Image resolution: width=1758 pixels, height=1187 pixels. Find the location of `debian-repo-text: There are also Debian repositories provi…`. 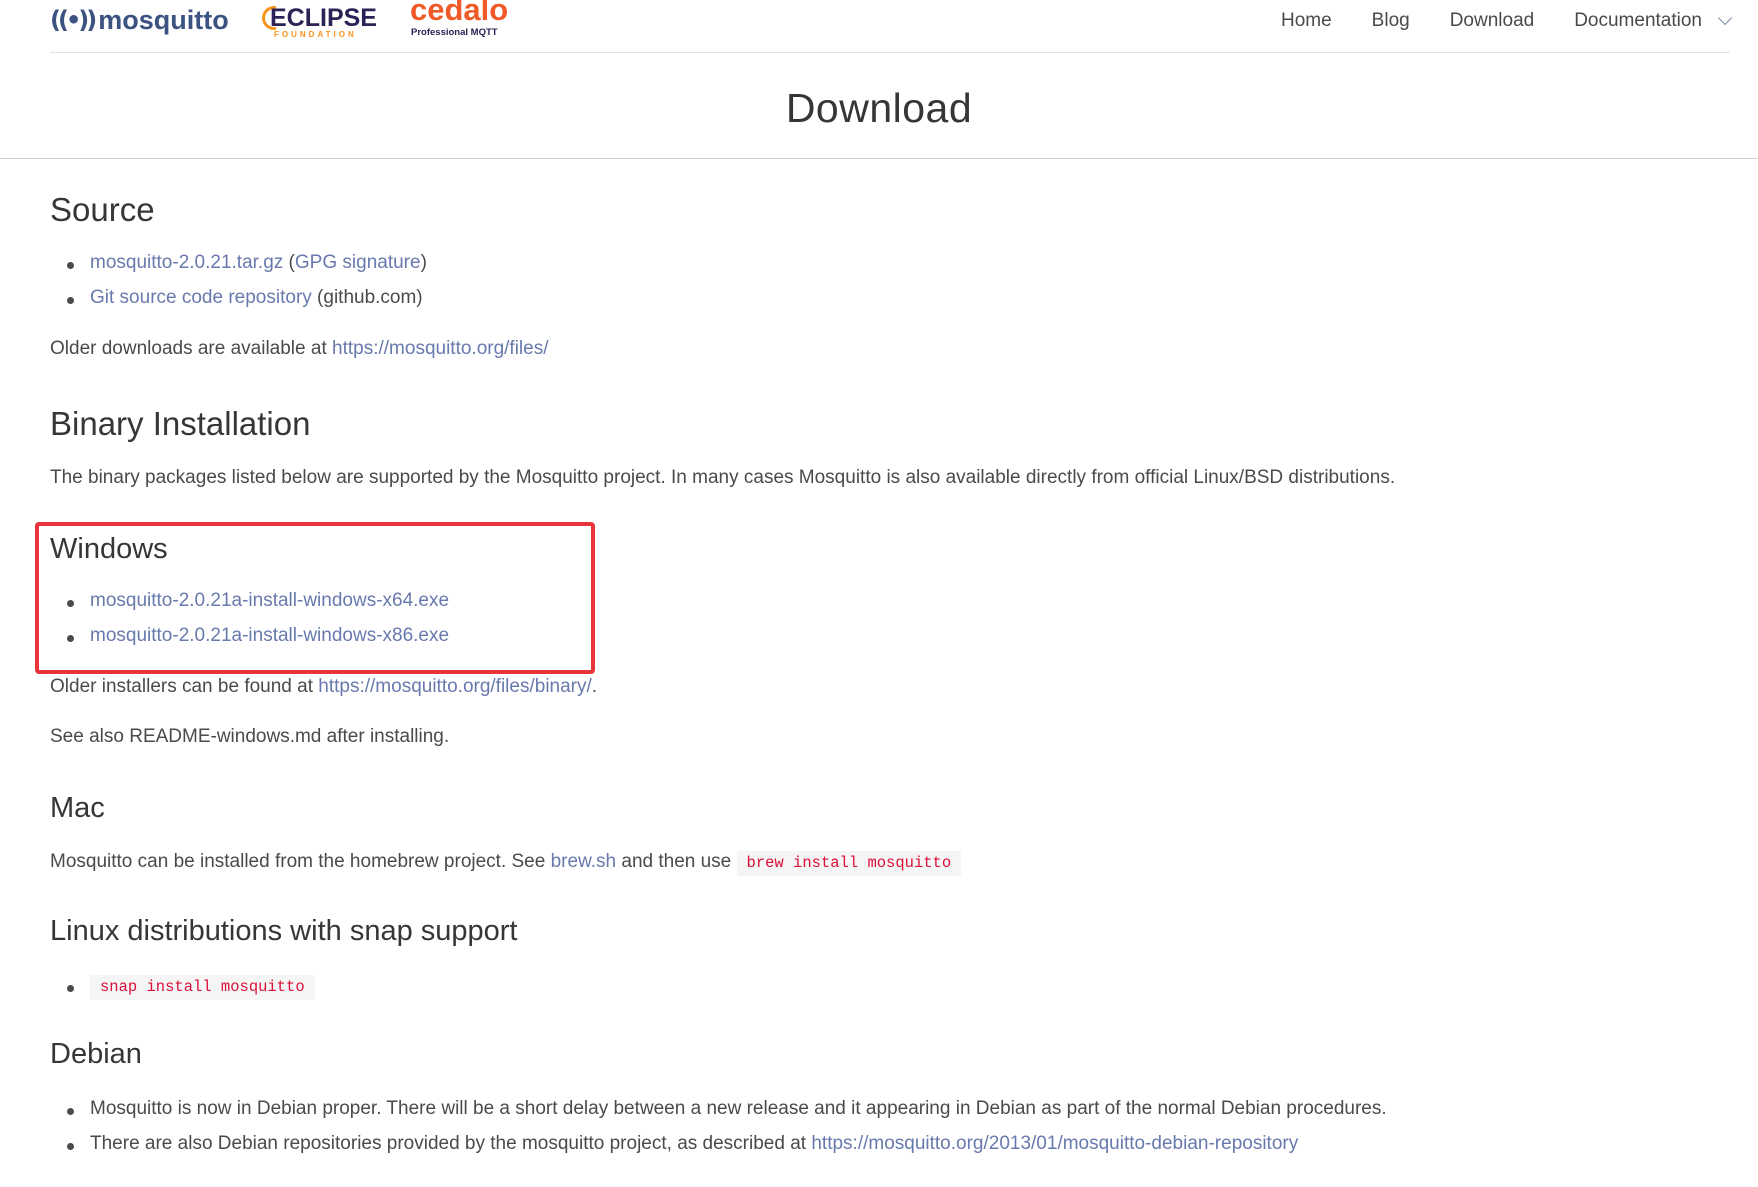

debian-repo-text: There are also Debian repositories provi… is located at coordinates (451, 1143).